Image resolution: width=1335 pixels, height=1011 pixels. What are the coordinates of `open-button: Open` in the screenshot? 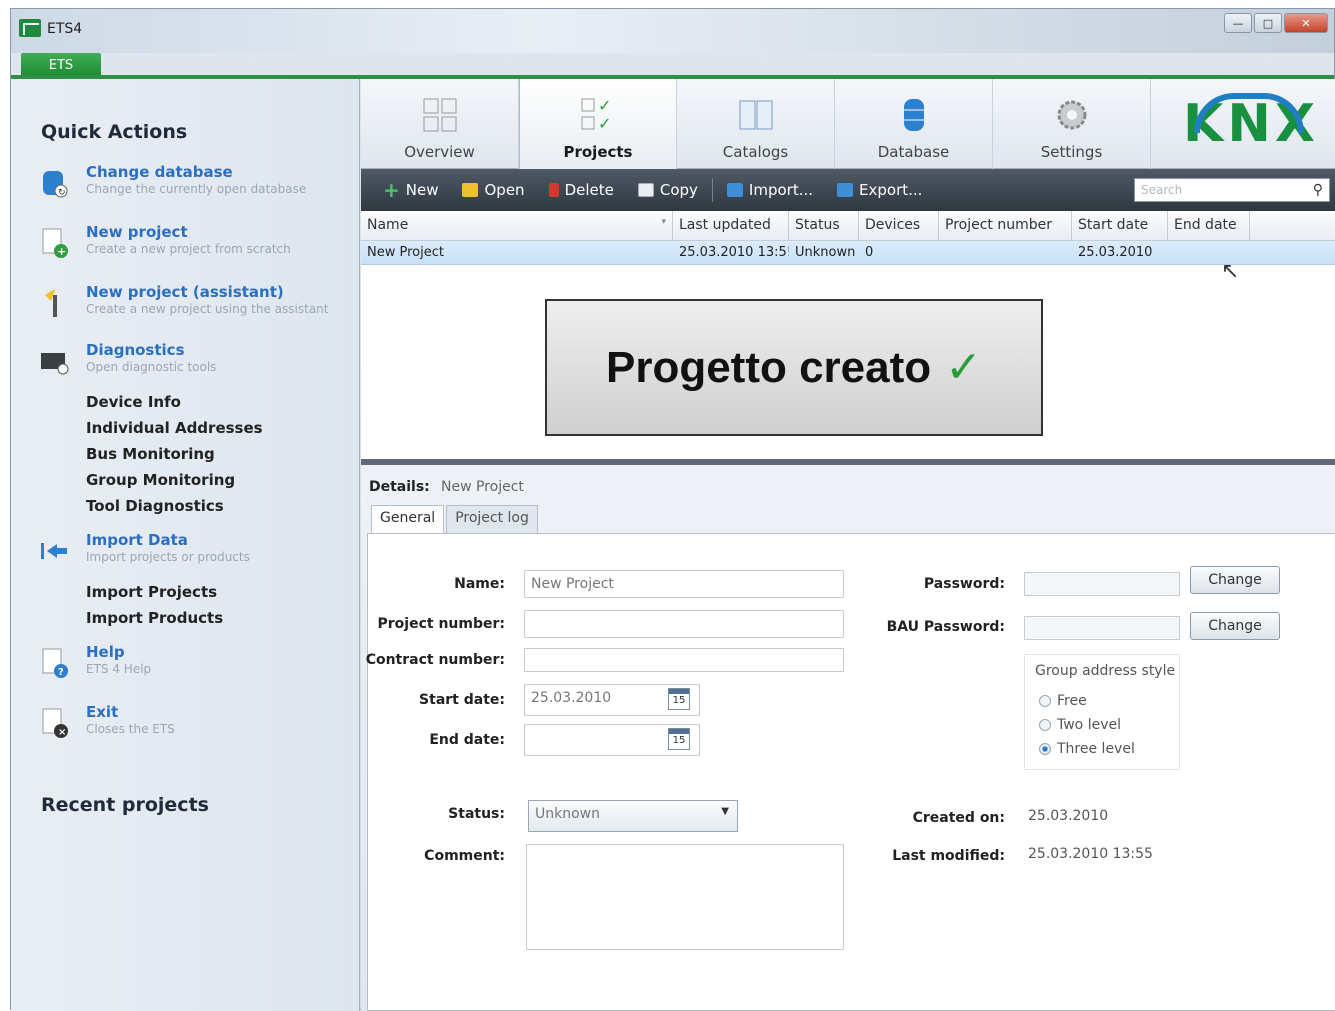 It's located at (493, 190).